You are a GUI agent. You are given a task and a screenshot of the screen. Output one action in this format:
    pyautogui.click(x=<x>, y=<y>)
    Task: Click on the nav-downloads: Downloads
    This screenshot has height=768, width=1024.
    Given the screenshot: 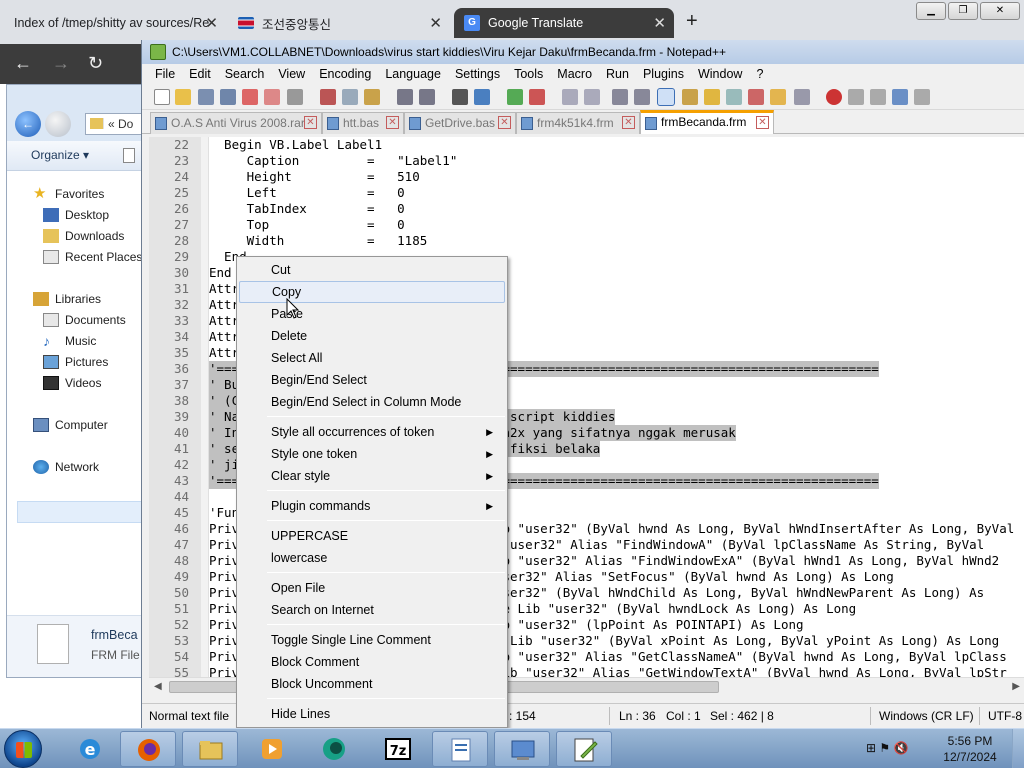 What is the action you would take?
    pyautogui.click(x=83, y=236)
    